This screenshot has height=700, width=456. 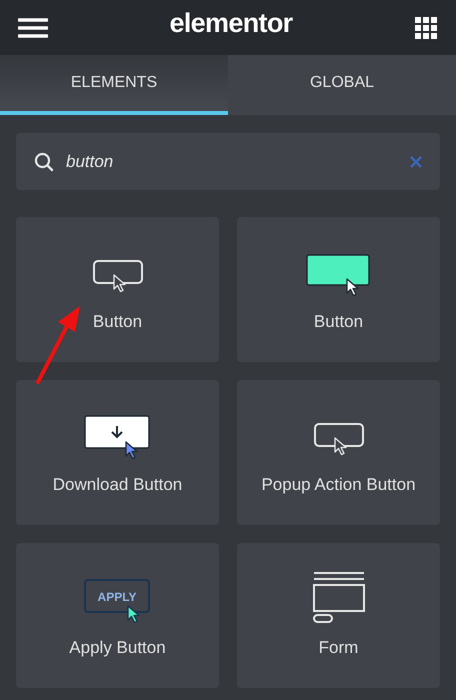 What do you see at coordinates (117, 437) in the screenshot?
I see `download-button-icon` at bounding box center [117, 437].